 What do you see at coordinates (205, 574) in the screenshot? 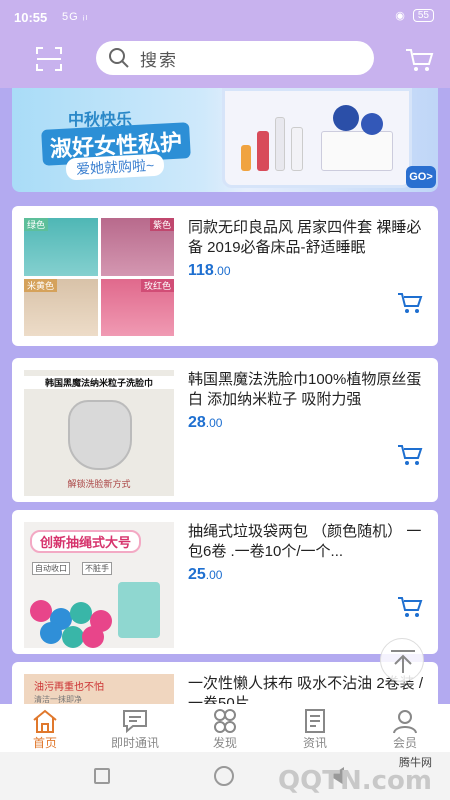
I see `product-price: 25.00` at bounding box center [205, 574].